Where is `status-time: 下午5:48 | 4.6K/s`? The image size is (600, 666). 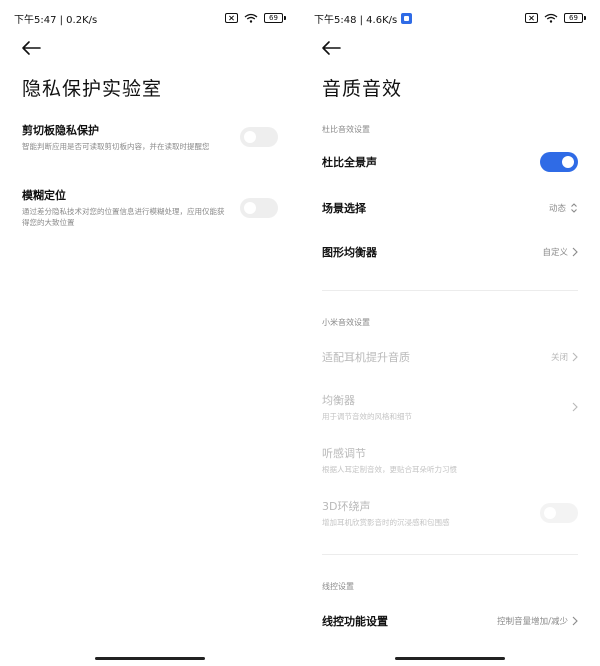 status-time: 下午5:48 | 4.6K/s is located at coordinates (356, 20).